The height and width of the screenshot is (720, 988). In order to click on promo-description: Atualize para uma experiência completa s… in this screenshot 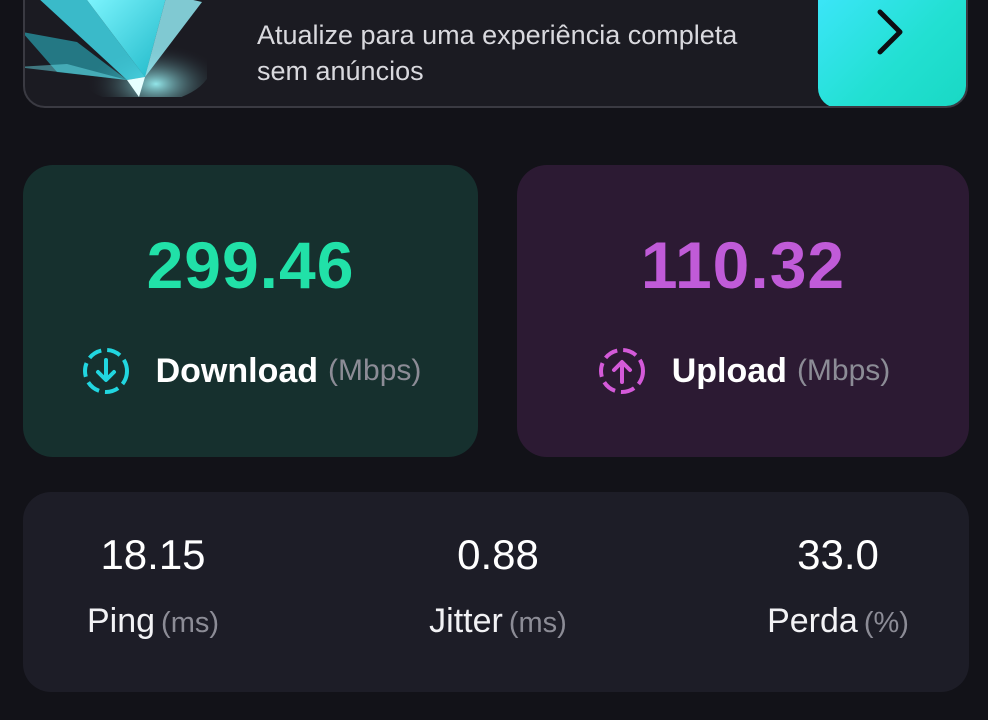, I will do `click(537, 53)`.